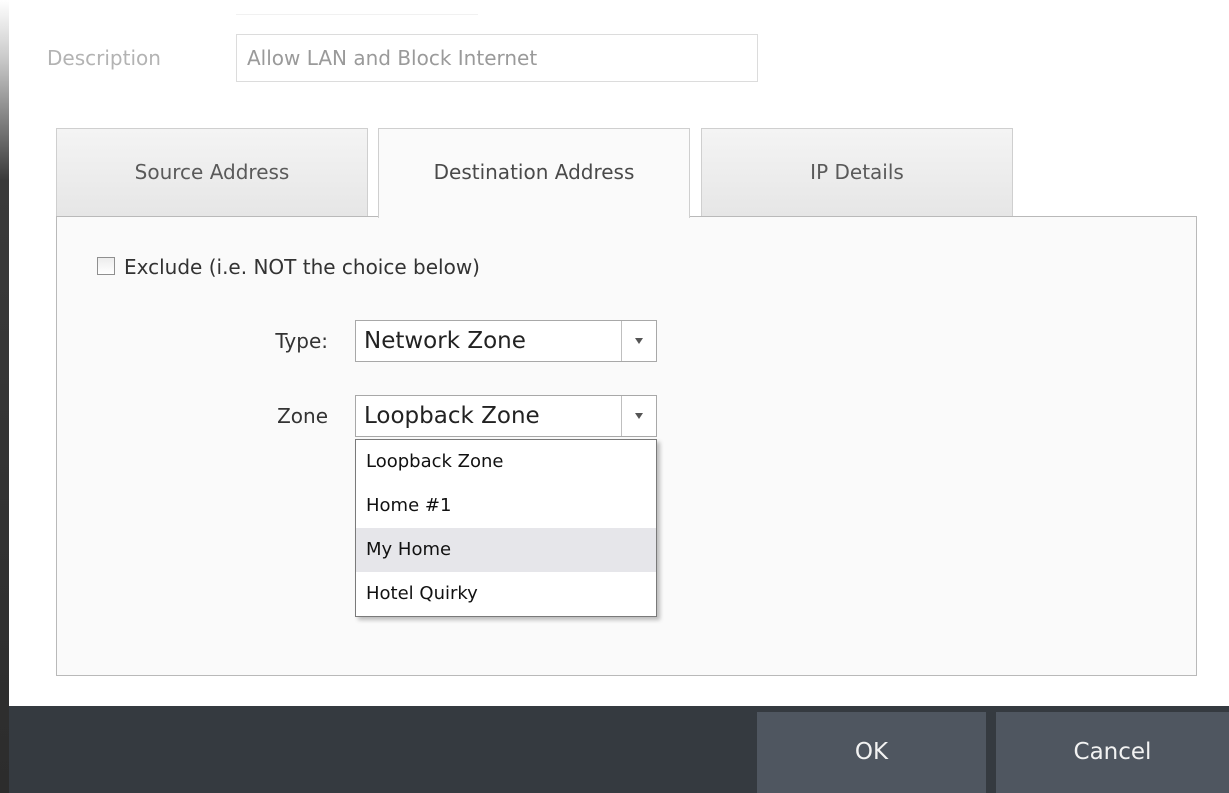 The image size is (1229, 793). Describe the element at coordinates (506, 506) in the screenshot. I see `zone-option-home-1: Home #1` at that location.